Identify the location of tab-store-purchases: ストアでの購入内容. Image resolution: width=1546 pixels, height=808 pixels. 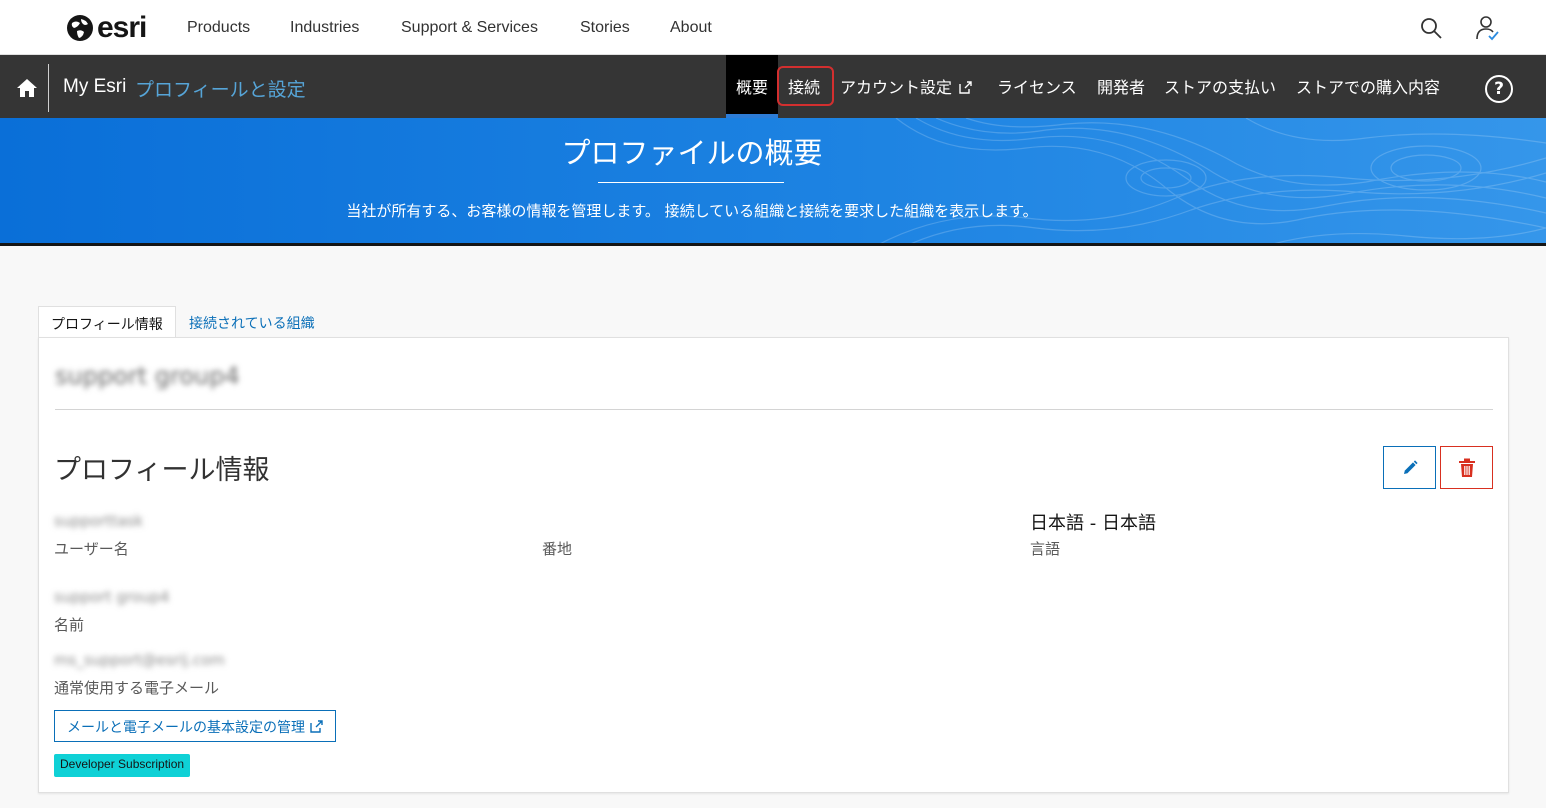
(1368, 96).